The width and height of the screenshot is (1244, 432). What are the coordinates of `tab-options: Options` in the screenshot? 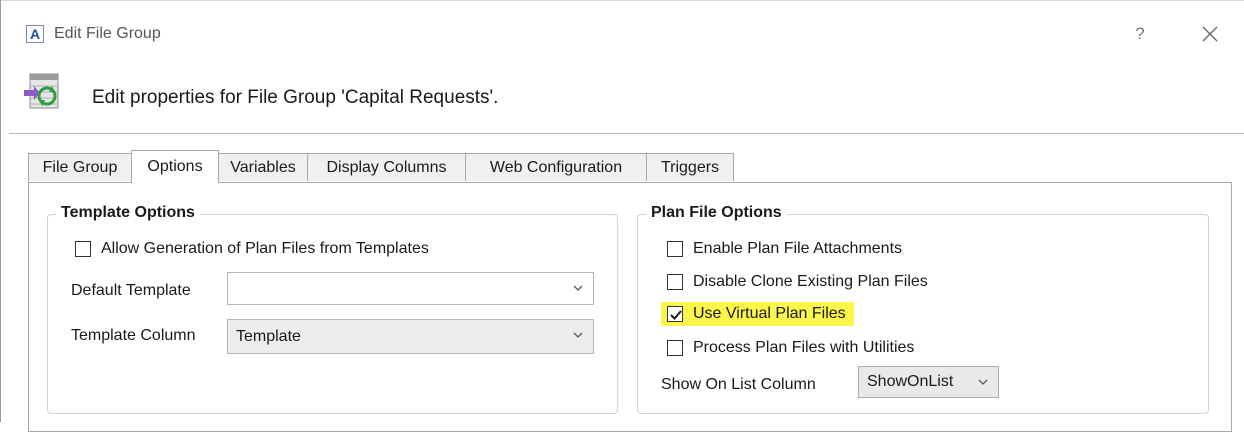 It's located at (175, 166).